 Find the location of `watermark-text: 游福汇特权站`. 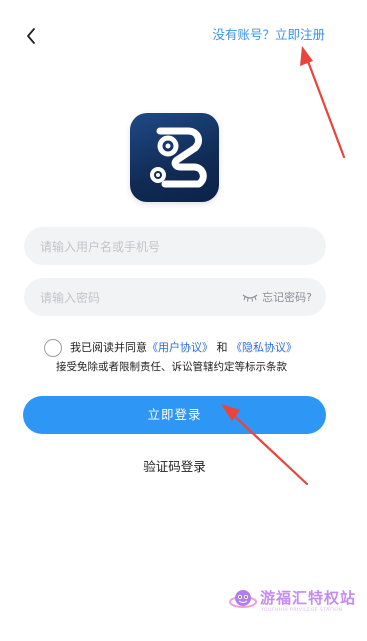

watermark-text: 游福汇特权站 is located at coordinates (308, 598).